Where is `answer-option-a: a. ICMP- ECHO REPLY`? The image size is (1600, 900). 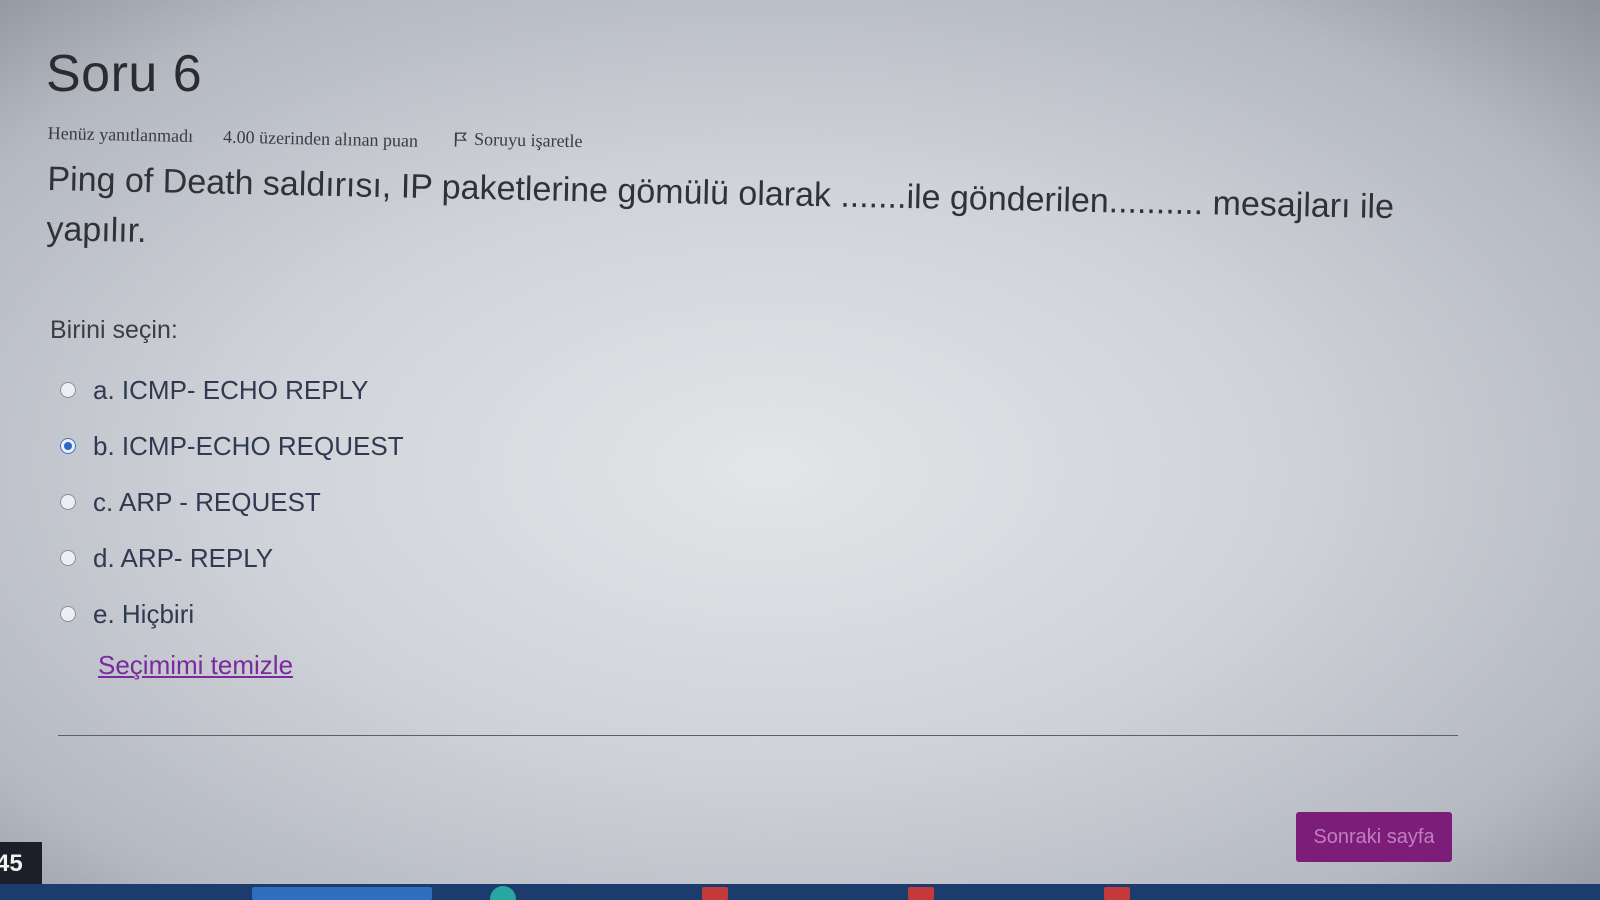 answer-option-a: a. ICMP- ECHO REPLY is located at coordinates (232, 390).